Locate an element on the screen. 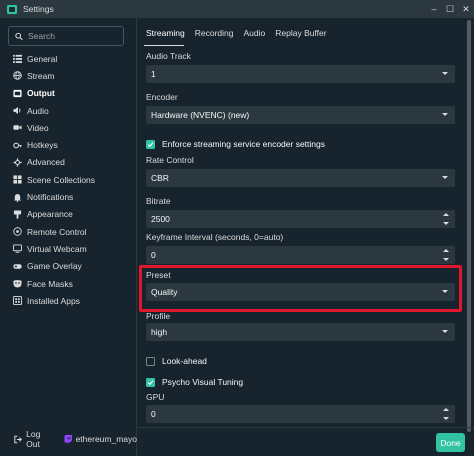 The width and height of the screenshot is (474, 456). window-controls: – ☐ ✕ is located at coordinates (450, 9).